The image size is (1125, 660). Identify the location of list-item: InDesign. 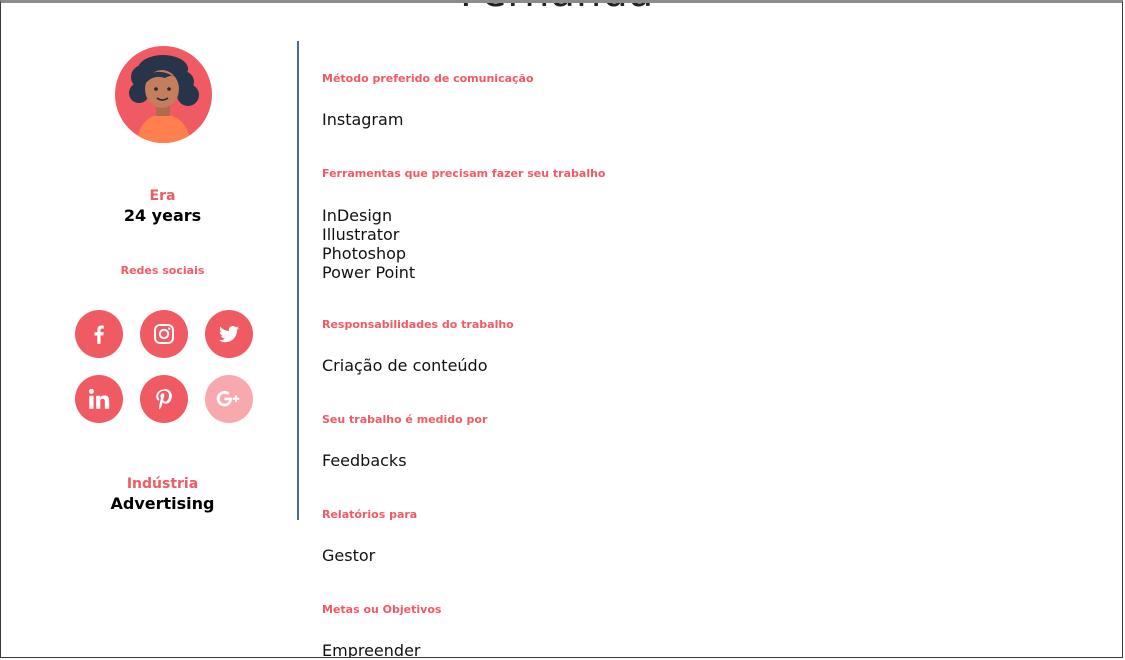
(357, 215).